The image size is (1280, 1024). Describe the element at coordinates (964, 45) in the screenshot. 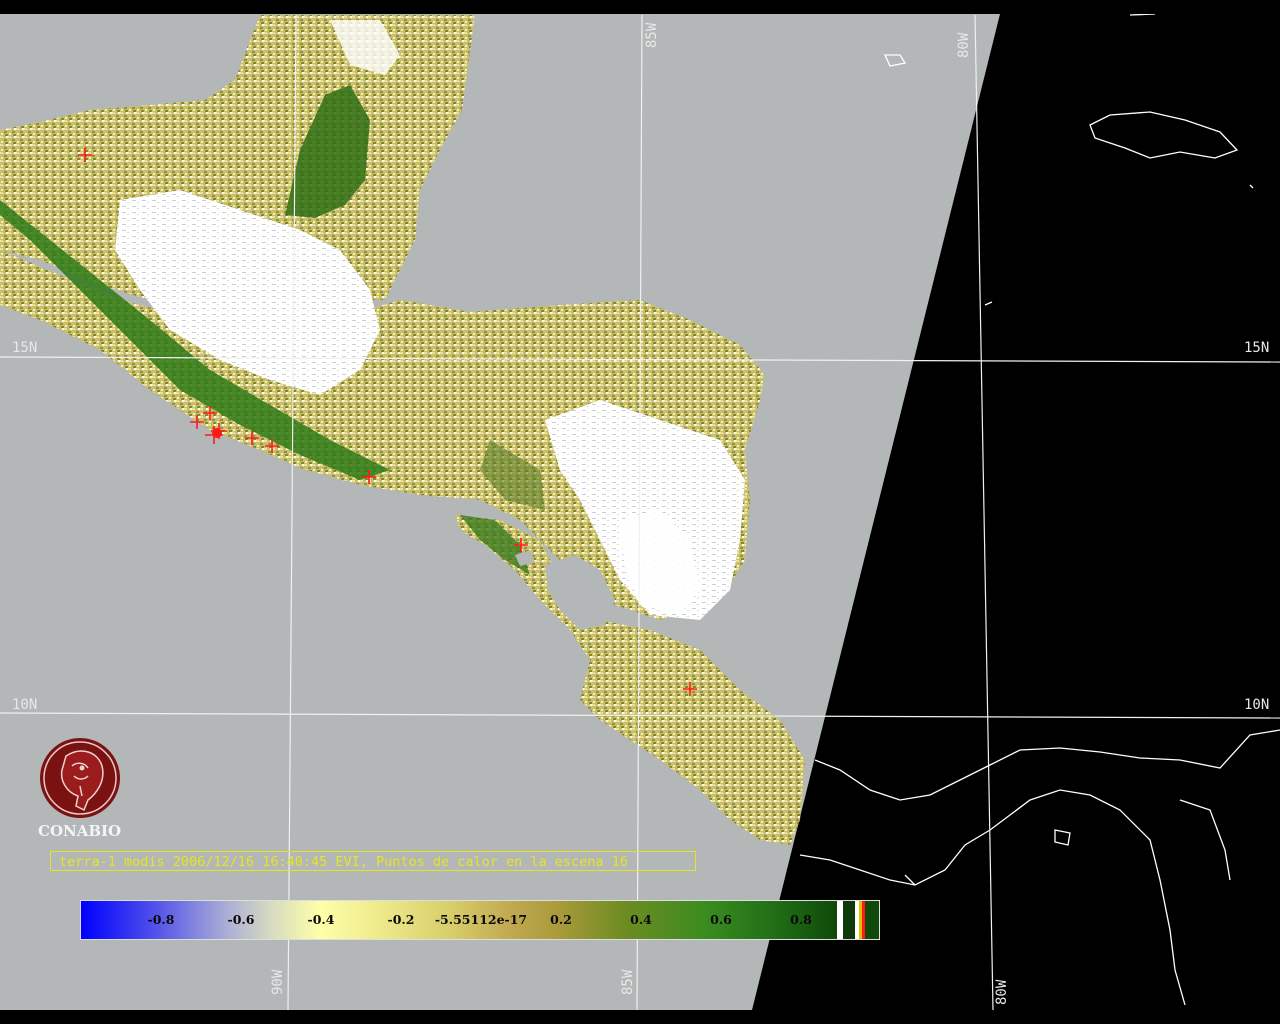

I see `grid-label-80w-top: 80W` at that location.